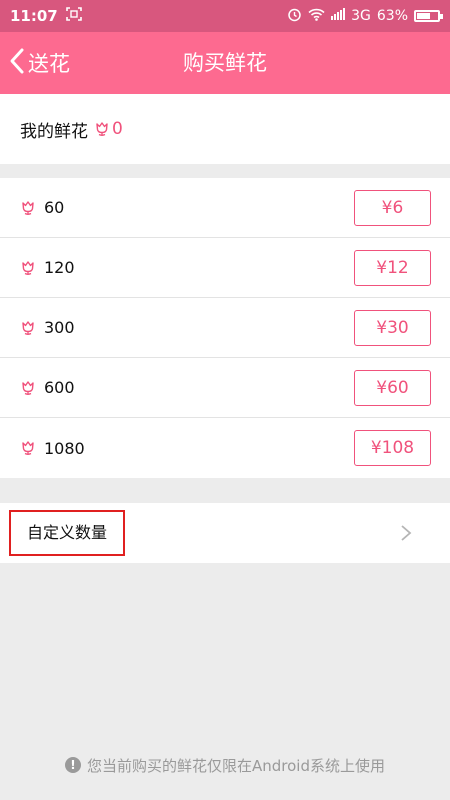 Image resolution: width=450 pixels, height=800 pixels. I want to click on info-icon: !, so click(73, 765).